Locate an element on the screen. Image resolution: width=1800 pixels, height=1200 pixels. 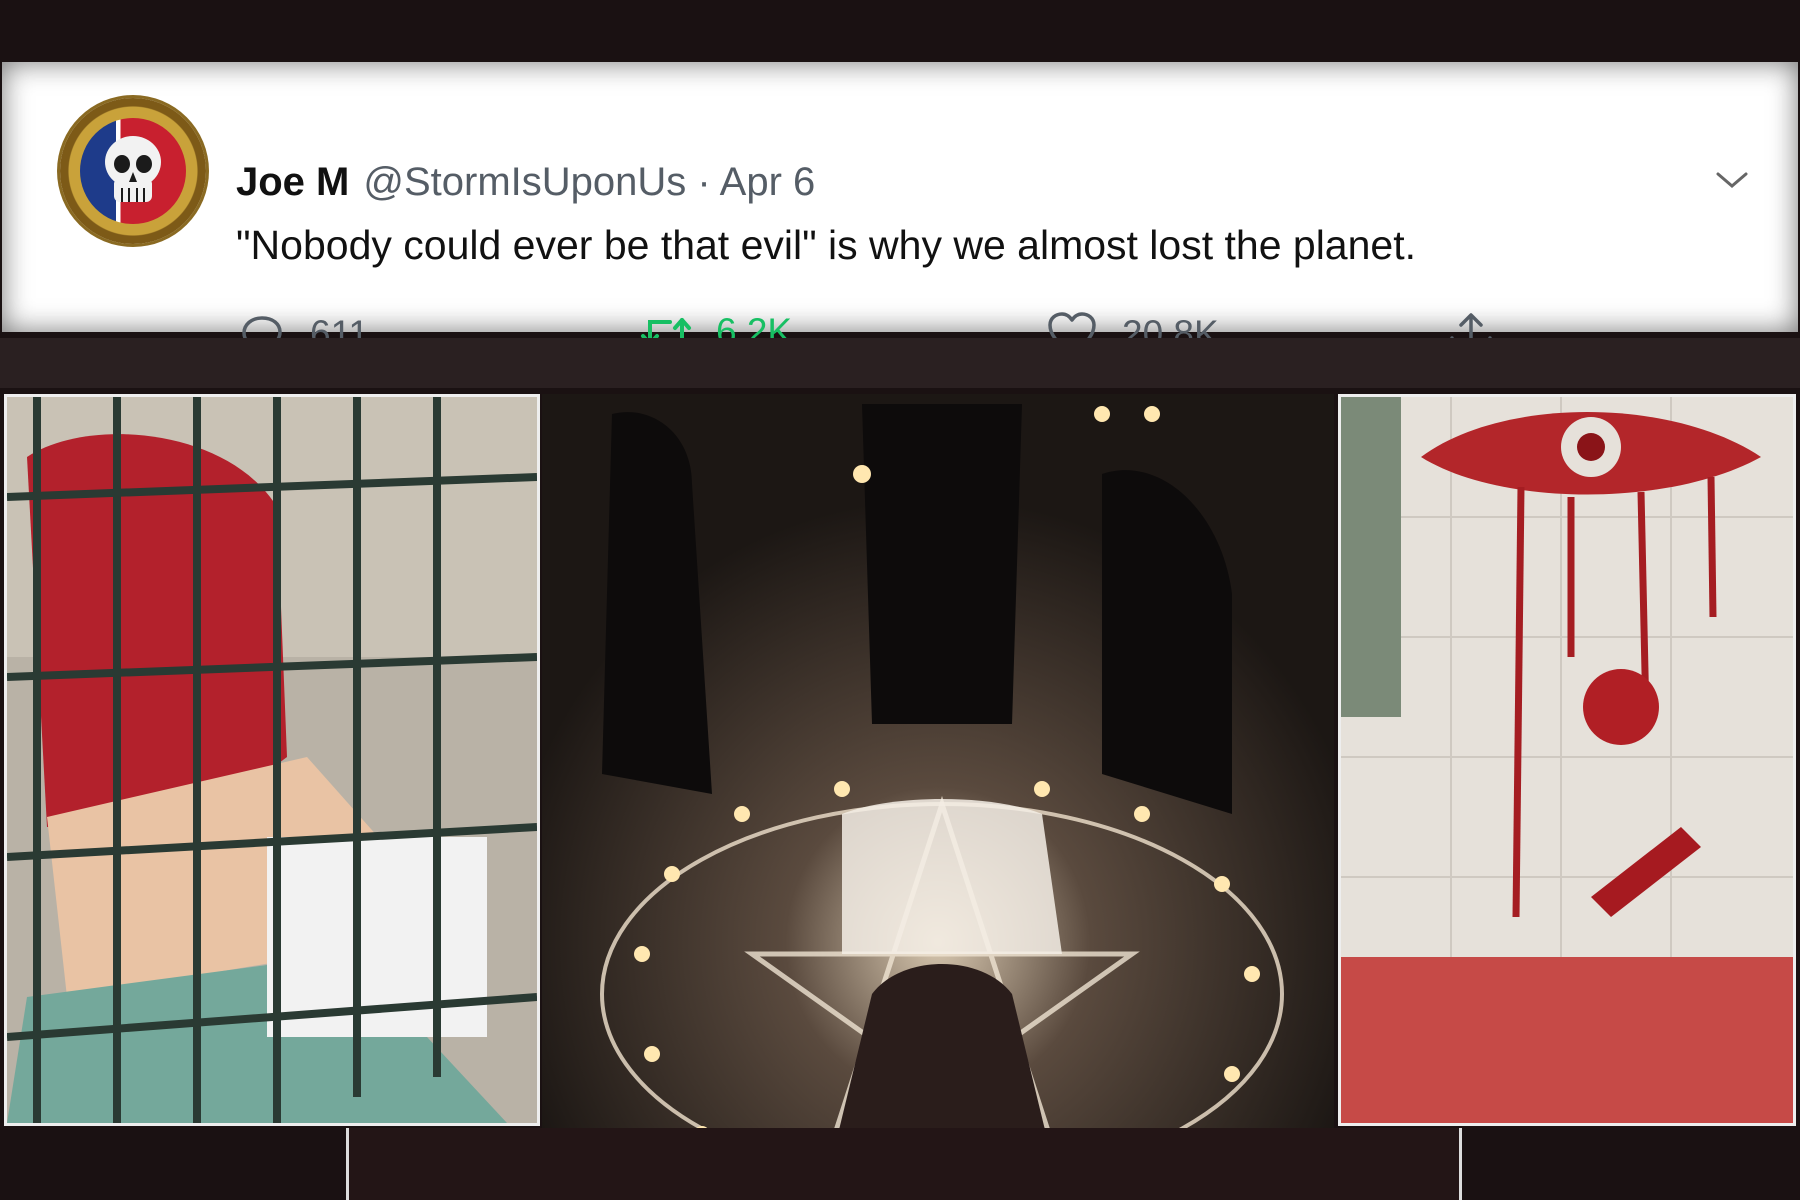
divider-band is located at coordinates (900, 363).